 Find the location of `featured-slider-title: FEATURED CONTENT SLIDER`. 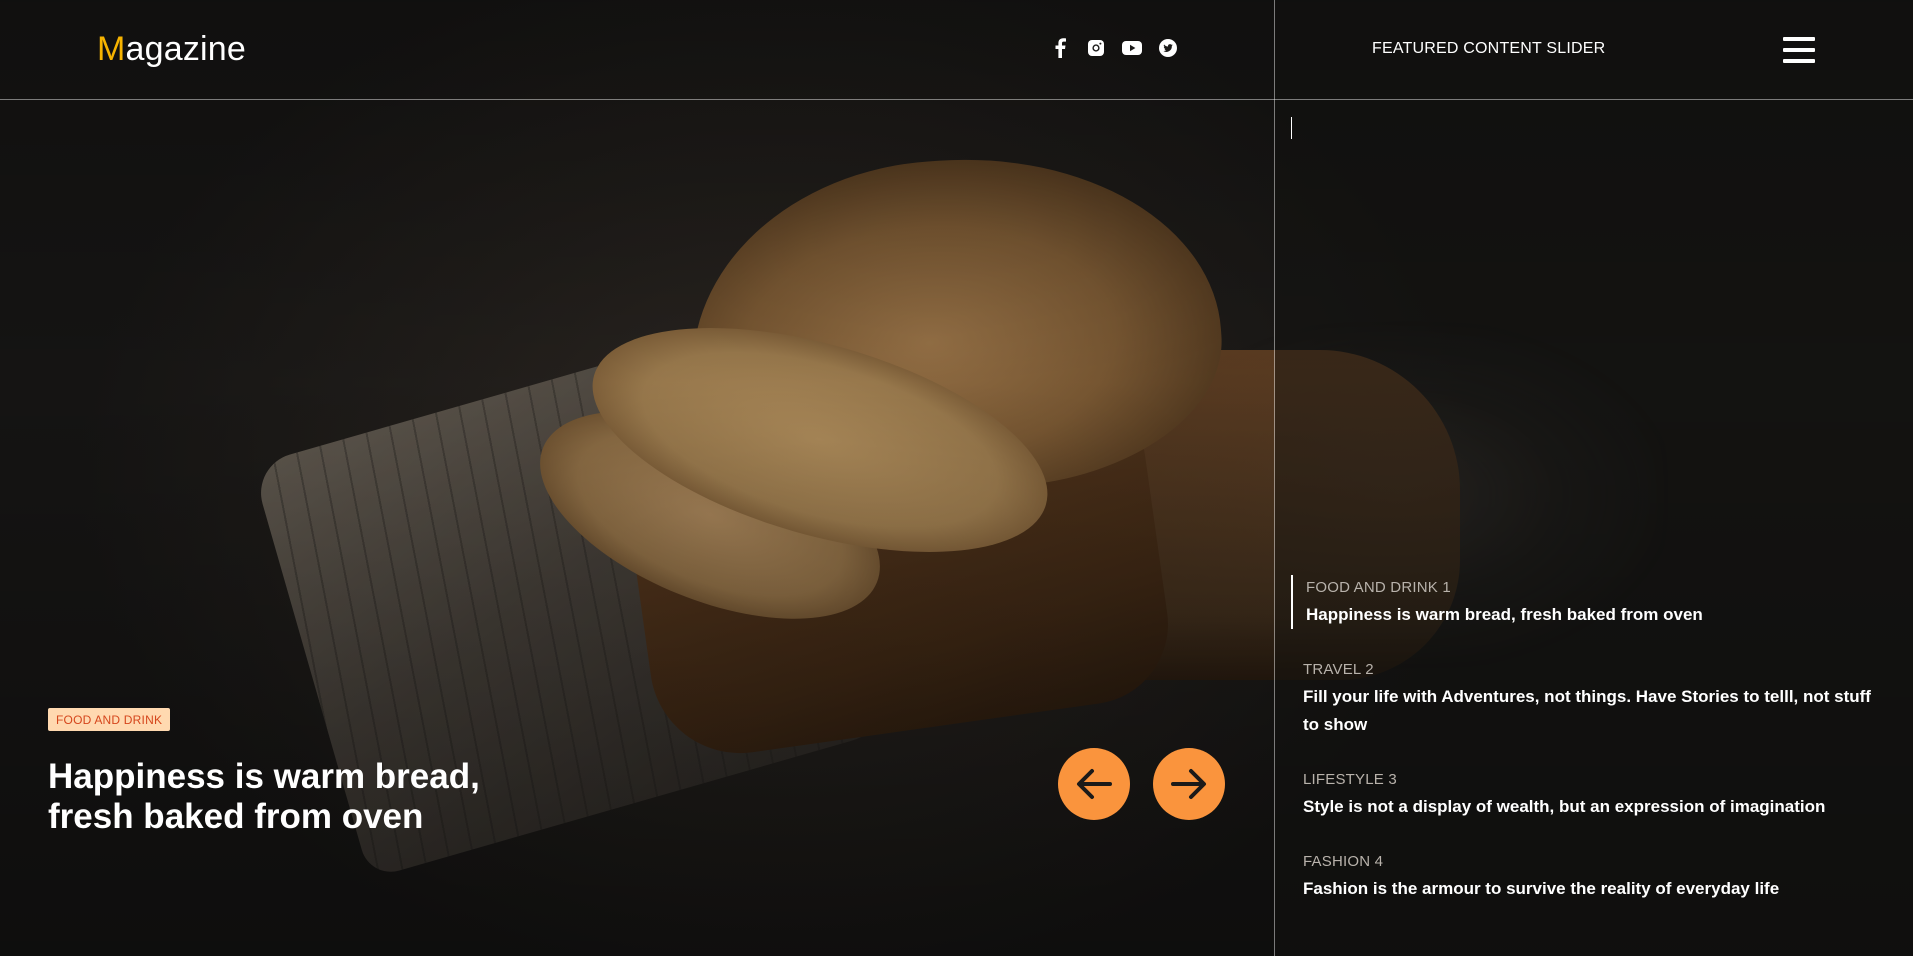

featured-slider-title: FEATURED CONTENT SLIDER is located at coordinates (1489, 48).